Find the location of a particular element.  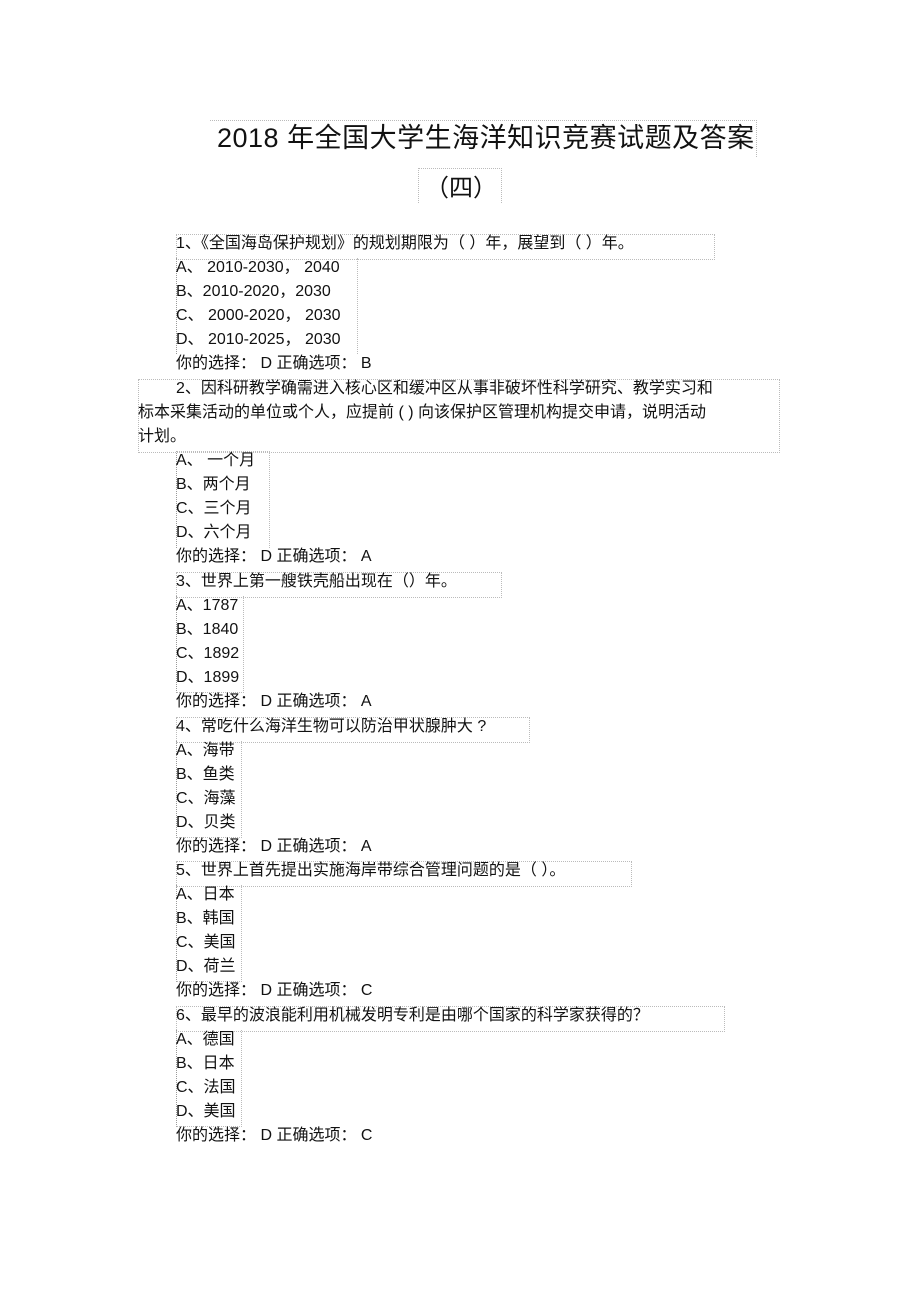

option-d: D、六个月 is located at coordinates (214, 532).